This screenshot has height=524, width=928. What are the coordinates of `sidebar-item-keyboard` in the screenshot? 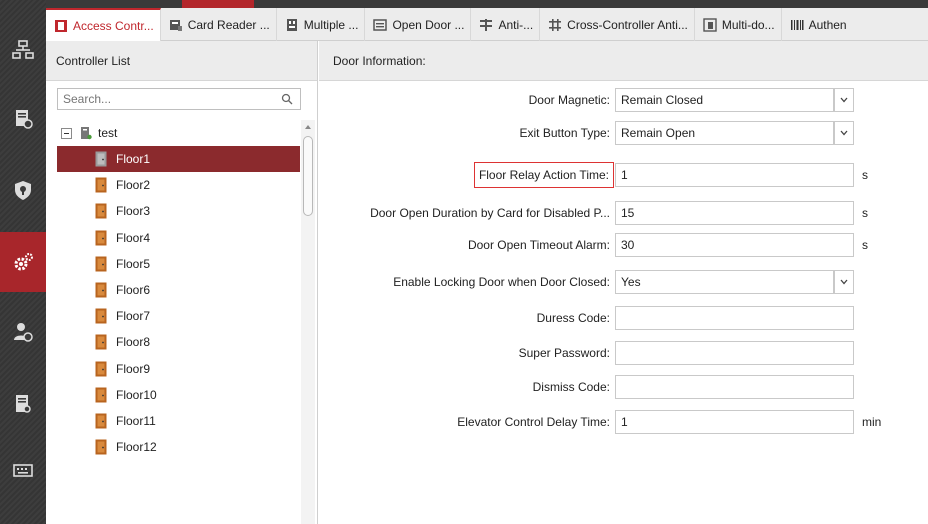 It's located at (23, 470).